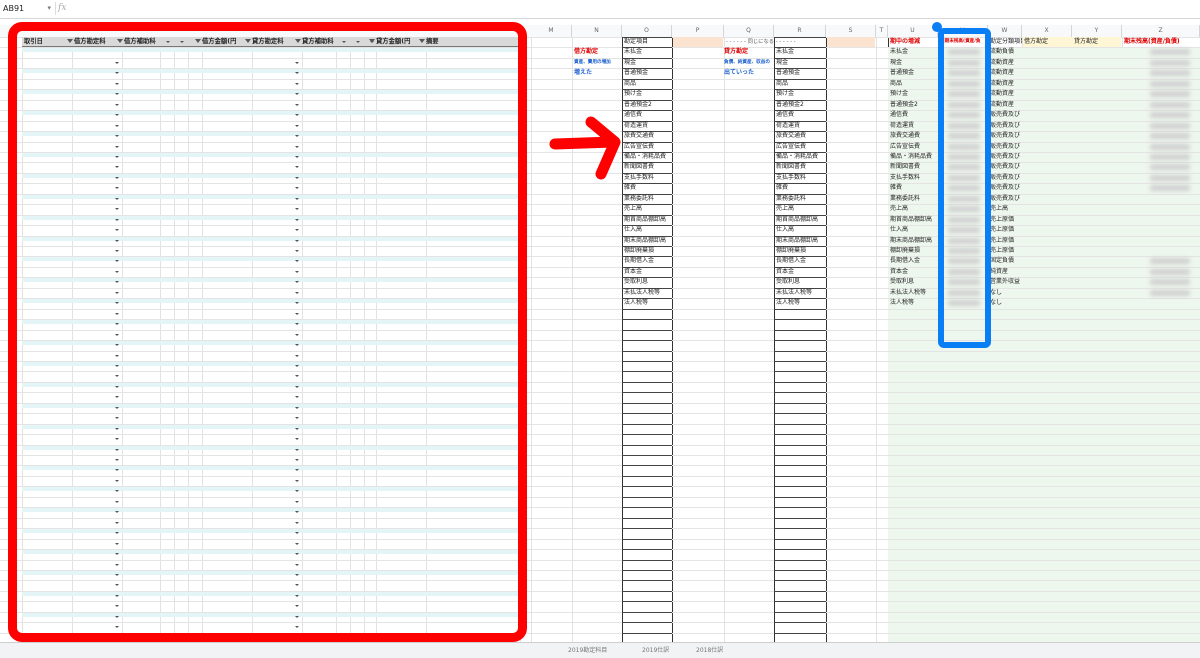 This screenshot has height=658, width=1200. What do you see at coordinates (597, 31) in the screenshot?
I see `column-header-n: N` at bounding box center [597, 31].